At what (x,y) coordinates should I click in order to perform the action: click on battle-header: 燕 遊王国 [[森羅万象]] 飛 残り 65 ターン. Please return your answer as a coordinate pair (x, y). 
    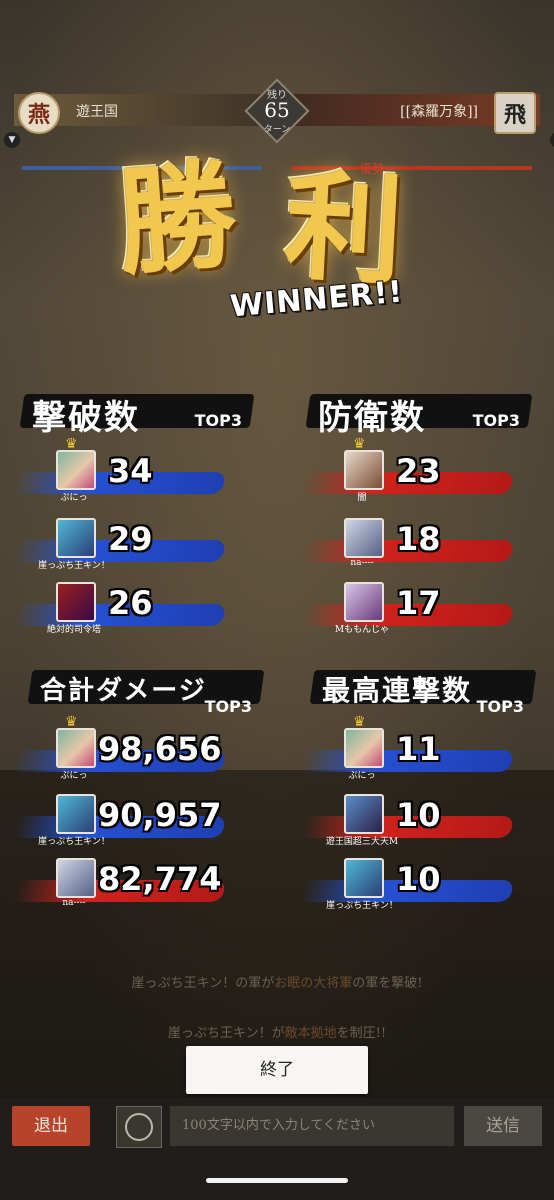
    Looking at the image, I should click on (277, 111).